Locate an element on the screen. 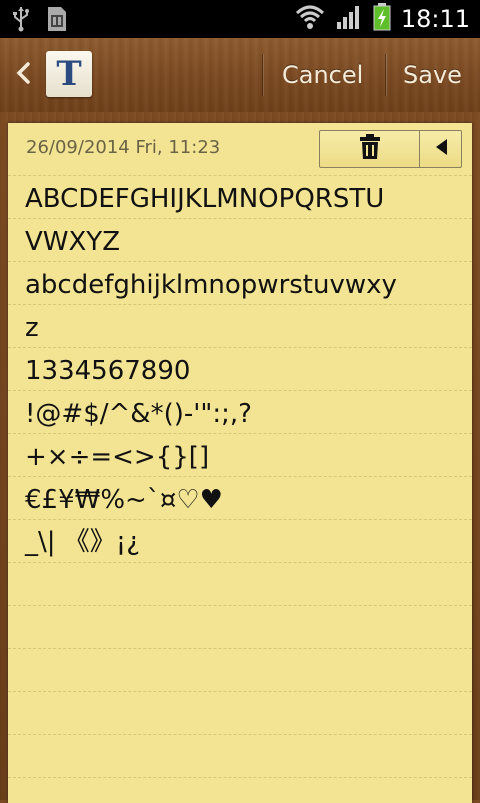 Image resolution: width=480 pixels, height=803 pixels. note-line: VWXYZ is located at coordinates (240, 240).